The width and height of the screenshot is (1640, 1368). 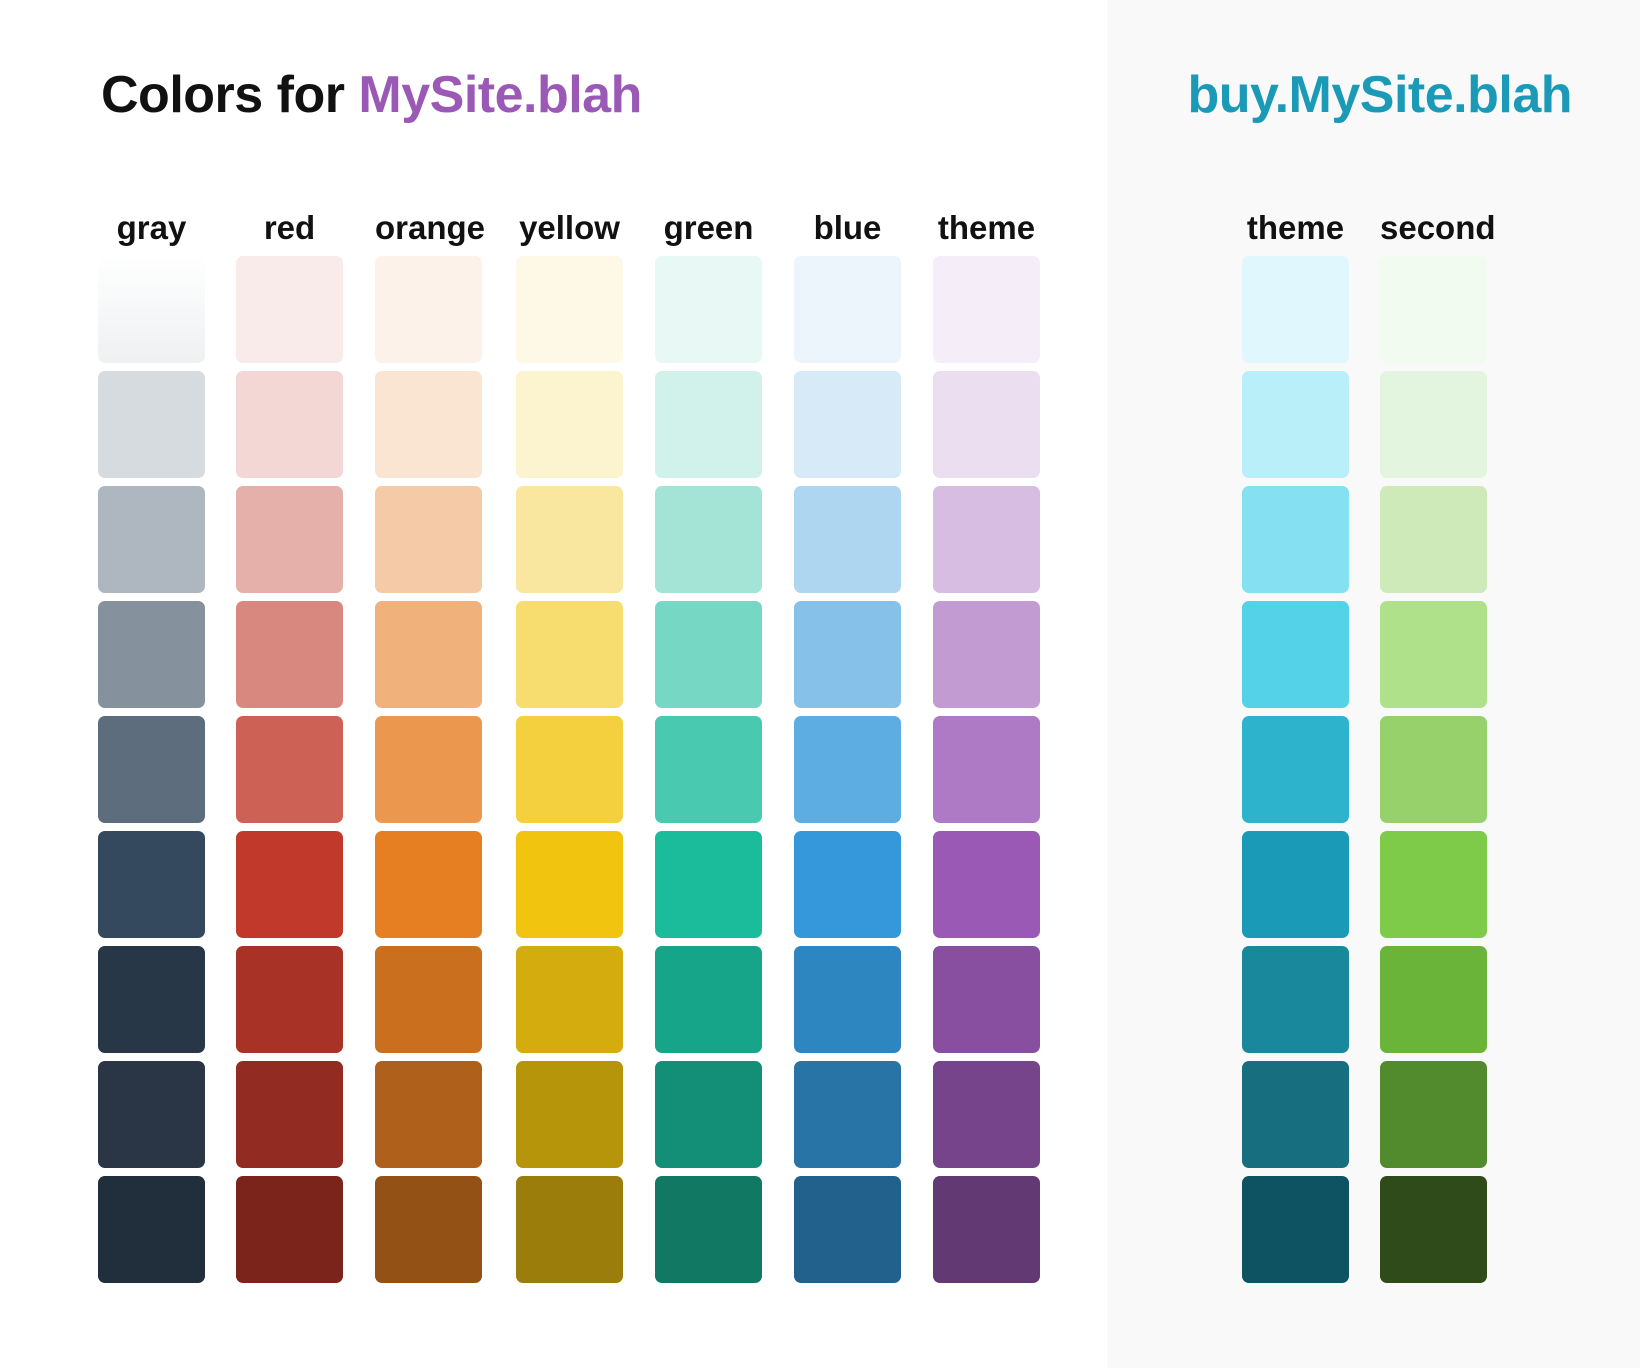 I want to click on palette-column-main-blue: blue, so click(x=847, y=744).